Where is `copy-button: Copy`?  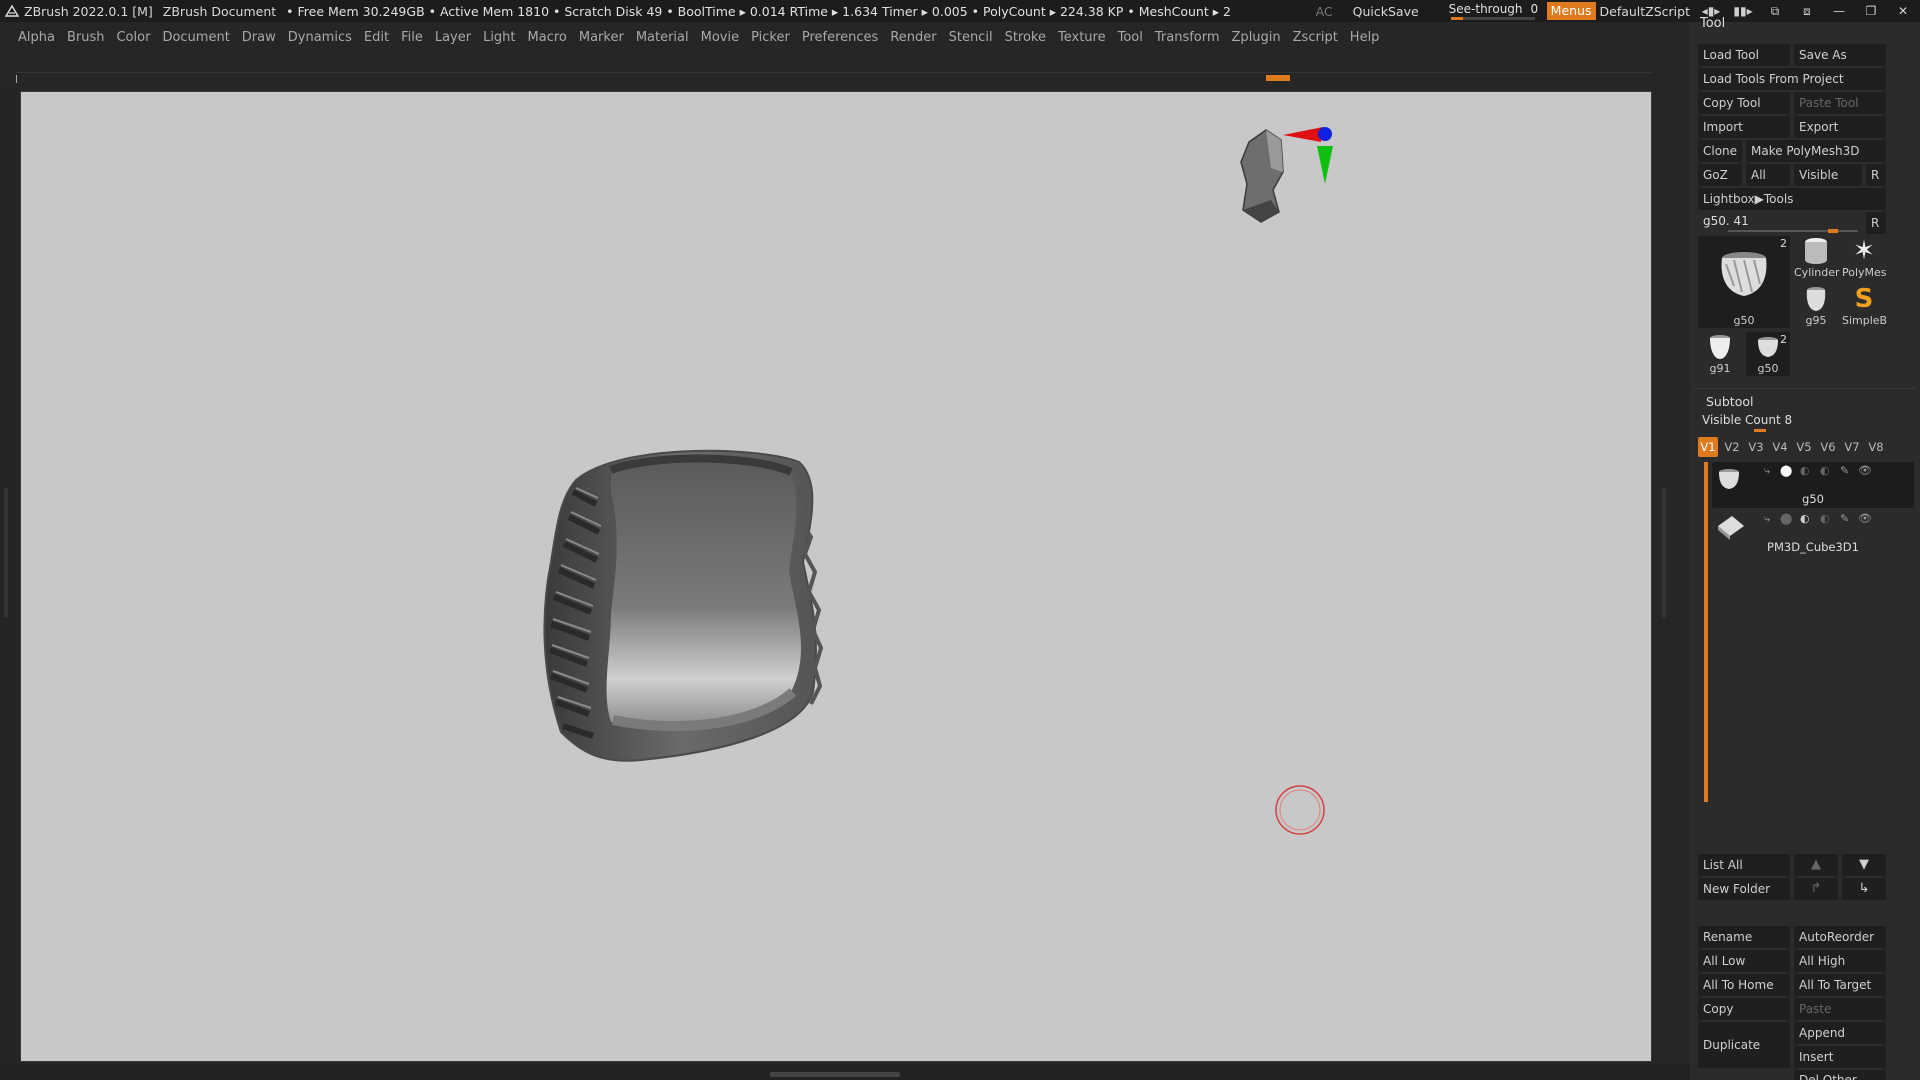 copy-button: Copy is located at coordinates (1744, 1009).